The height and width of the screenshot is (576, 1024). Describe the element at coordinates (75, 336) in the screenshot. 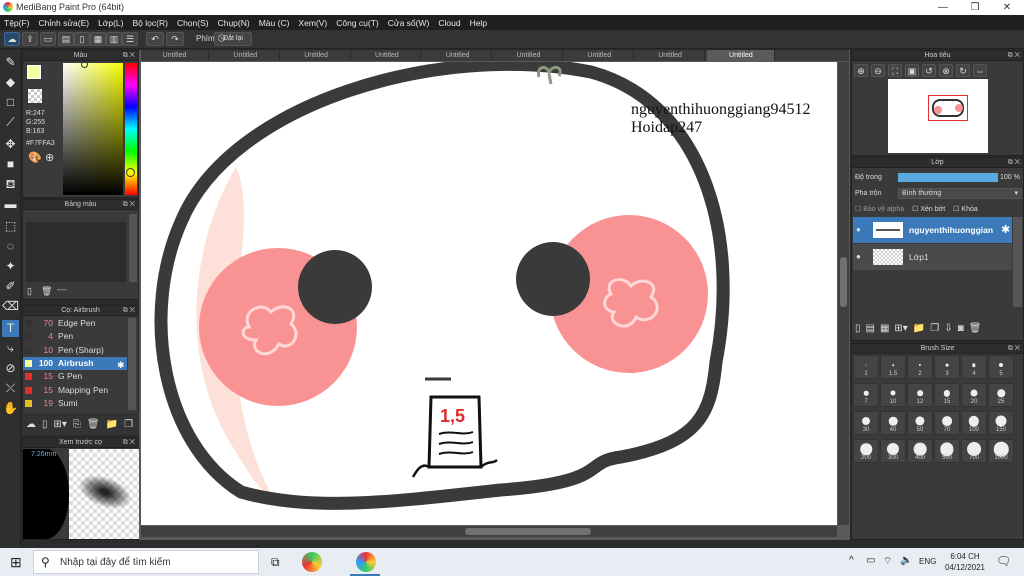

I see `brush-item: 4 Pen` at that location.